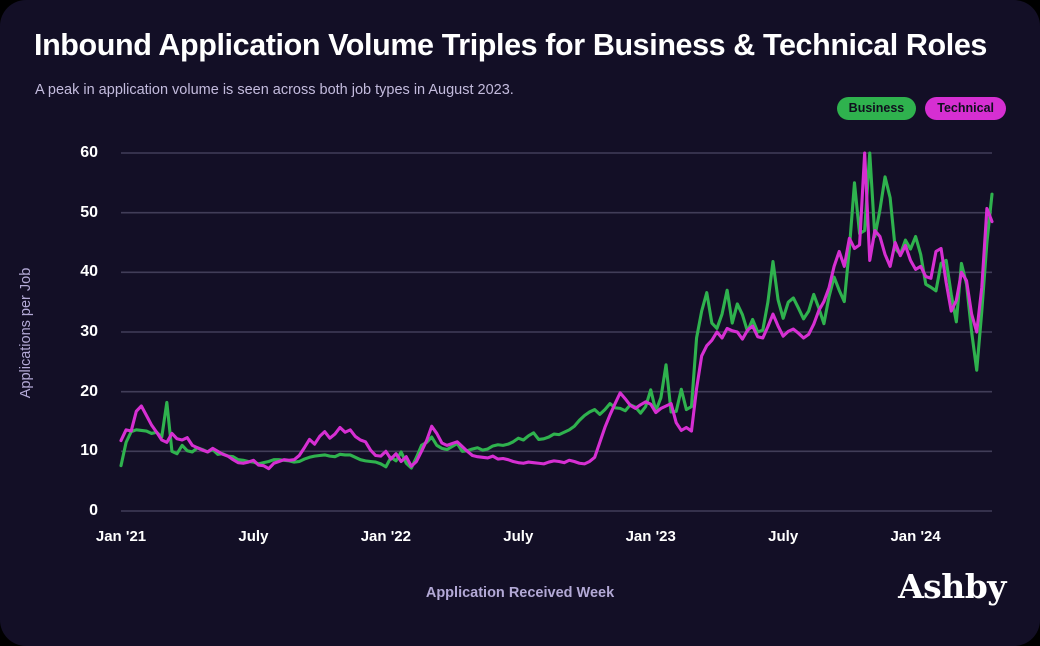 The height and width of the screenshot is (646, 1040). Describe the element at coordinates (89, 451) in the screenshot. I see `y-tick-label: 10` at that location.